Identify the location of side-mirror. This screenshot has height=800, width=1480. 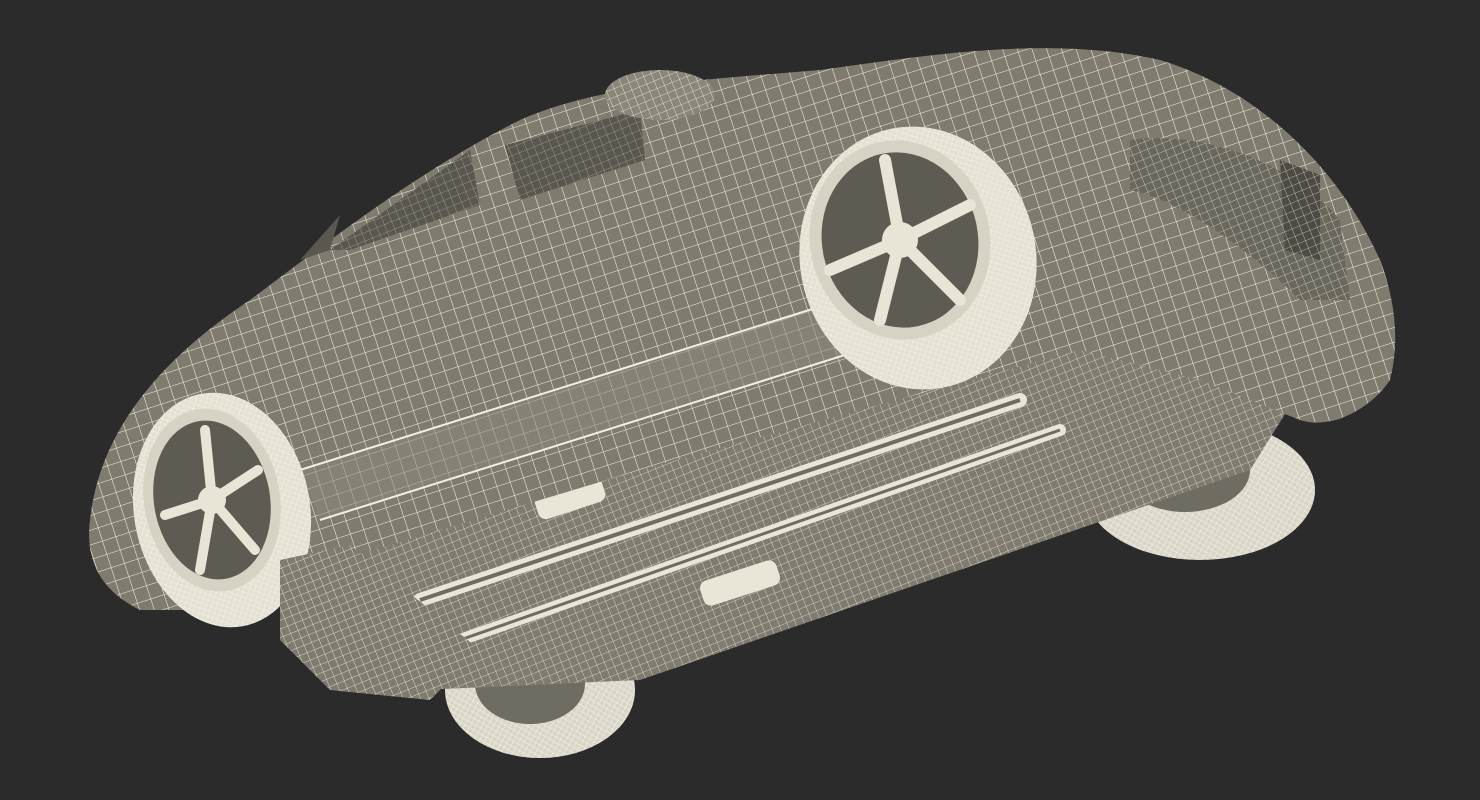
(660, 95).